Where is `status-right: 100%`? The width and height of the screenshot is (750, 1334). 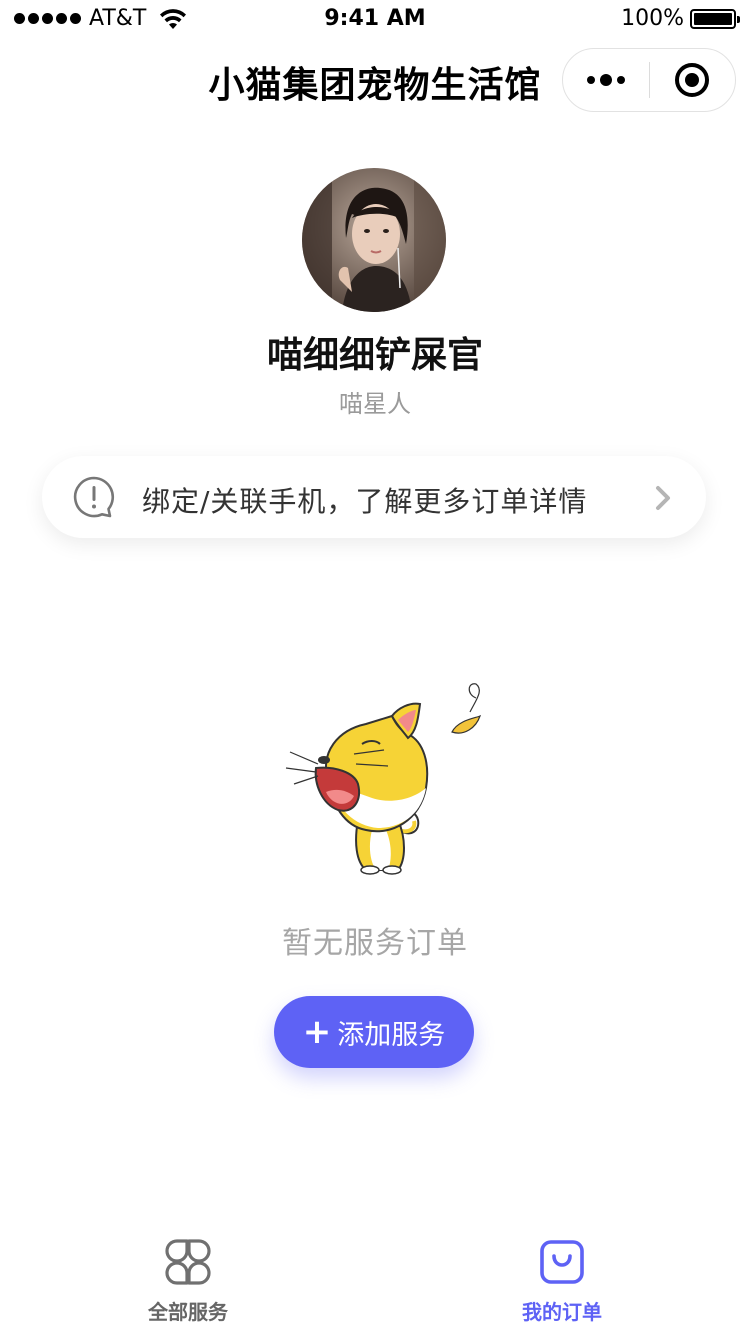 status-right: 100% is located at coordinates (680, 18).